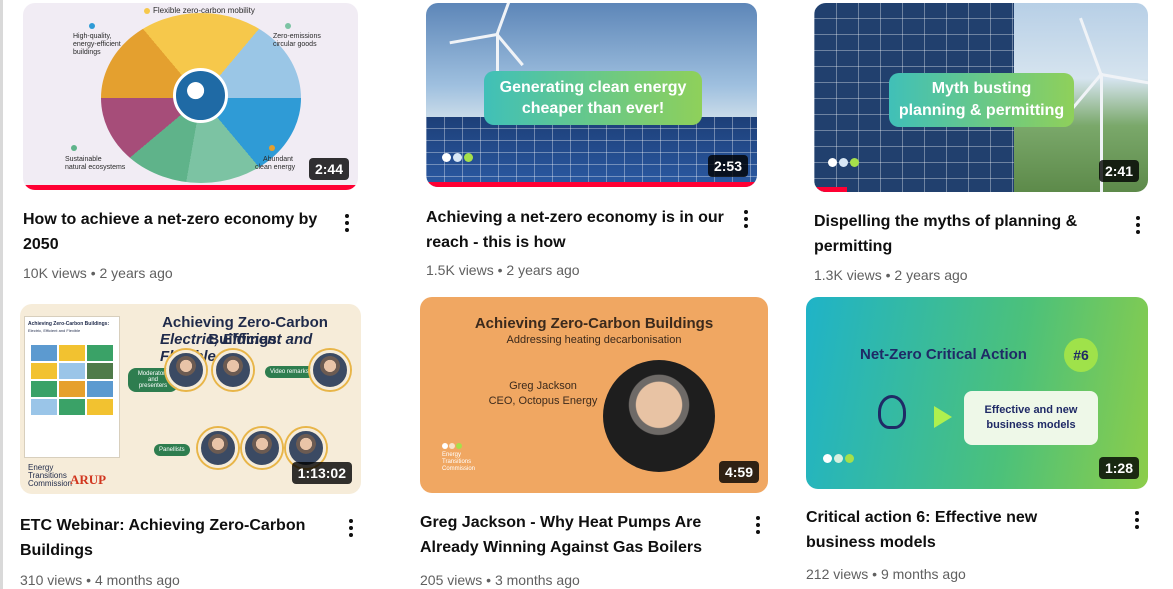  What do you see at coordinates (278, 159) in the screenshot?
I see `label-energy-1: Abundant` at bounding box center [278, 159].